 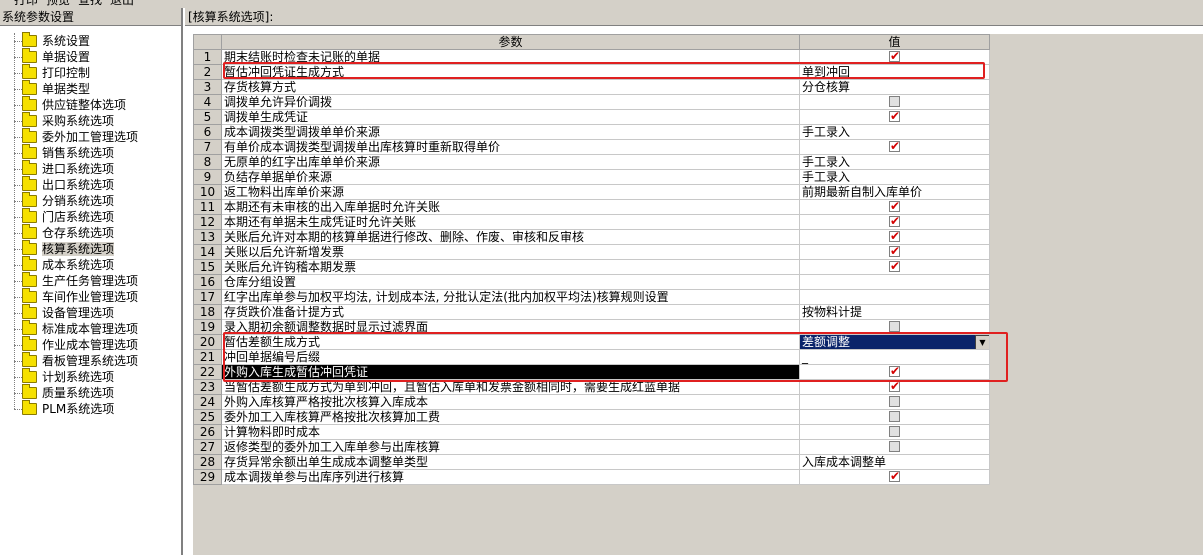 I want to click on tree-item: 计划系统选项, so click(x=90, y=376).